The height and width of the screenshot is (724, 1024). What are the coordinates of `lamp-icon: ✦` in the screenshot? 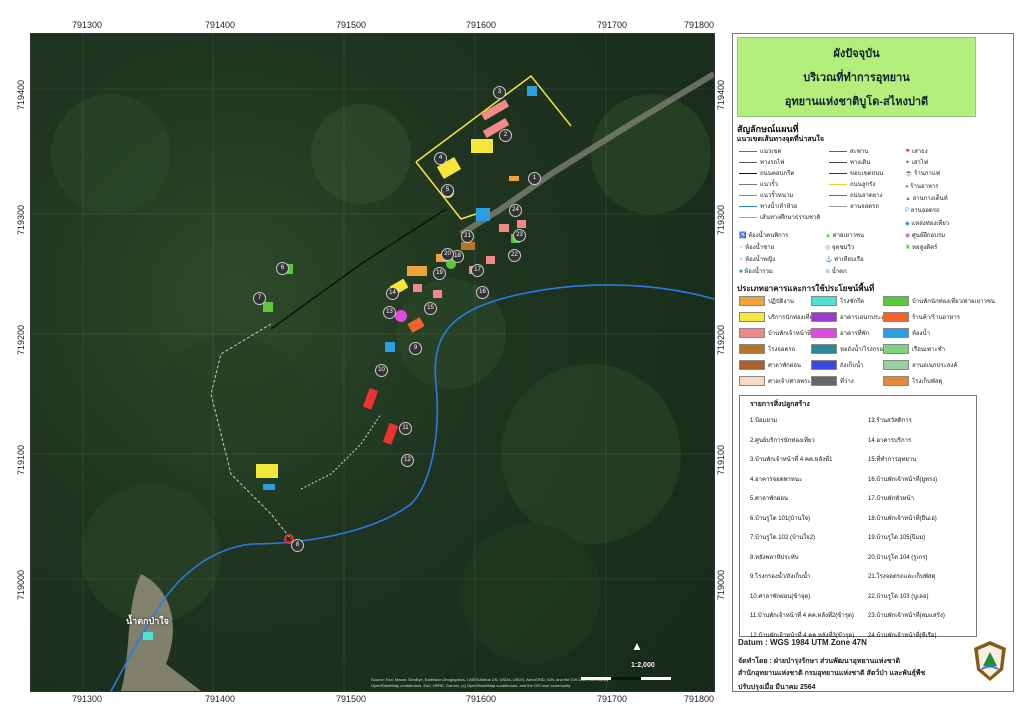 It's located at (908, 163).